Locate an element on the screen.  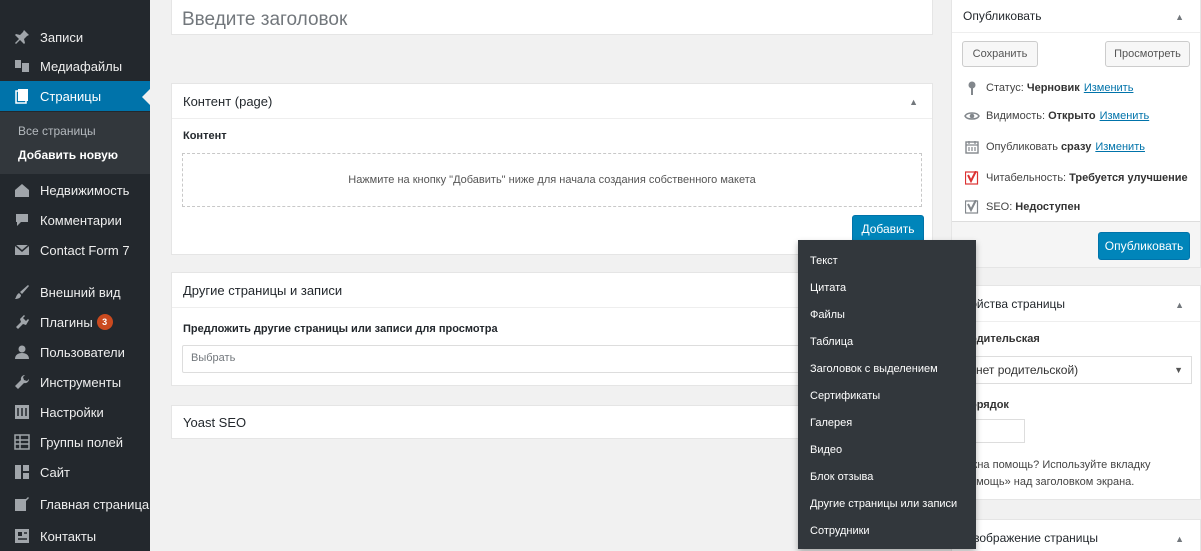
title-placeholder: Введите заголовок is located at coordinates (265, 19).